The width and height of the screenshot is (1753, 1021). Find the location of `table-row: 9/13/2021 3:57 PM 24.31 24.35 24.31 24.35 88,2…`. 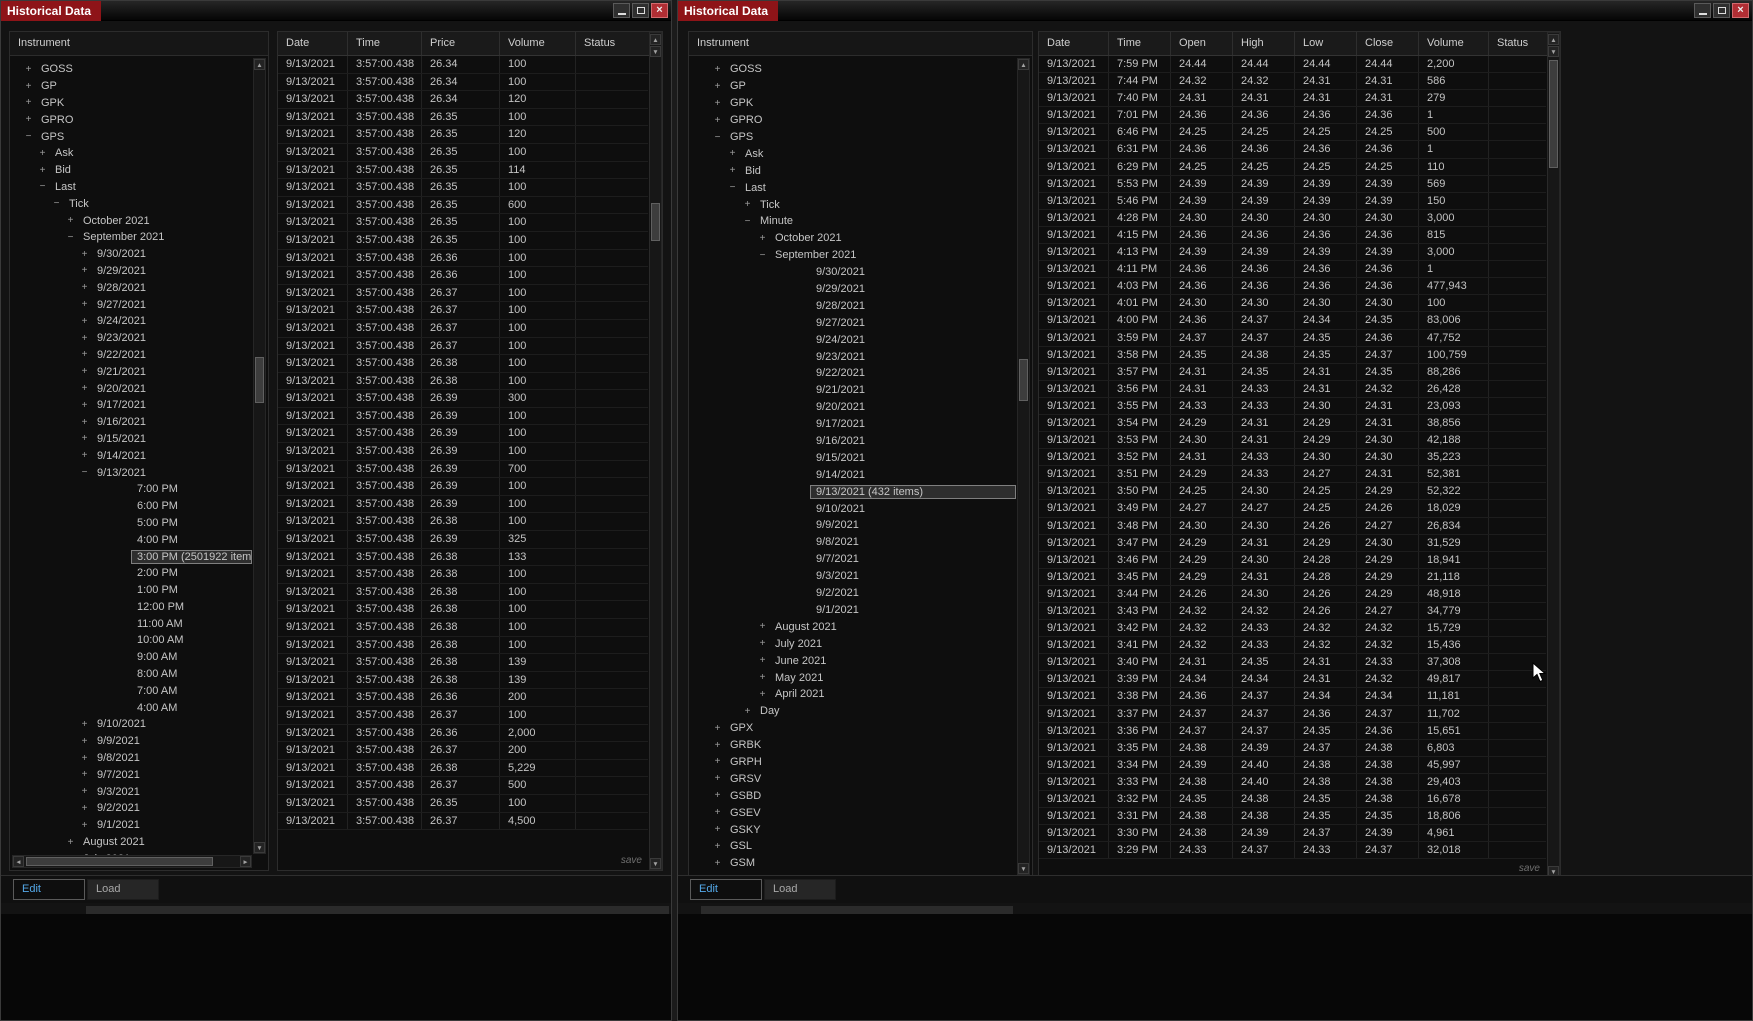

table-row: 9/13/2021 3:57 PM 24.31 24.35 24.31 24.35 88,2… is located at coordinates (1292, 372).